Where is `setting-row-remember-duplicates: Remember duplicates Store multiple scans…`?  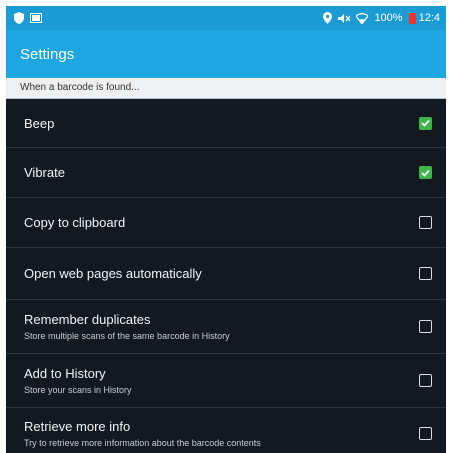
setting-row-remember-duplicates: Remember duplicates Store multiple scans… is located at coordinates (226, 327).